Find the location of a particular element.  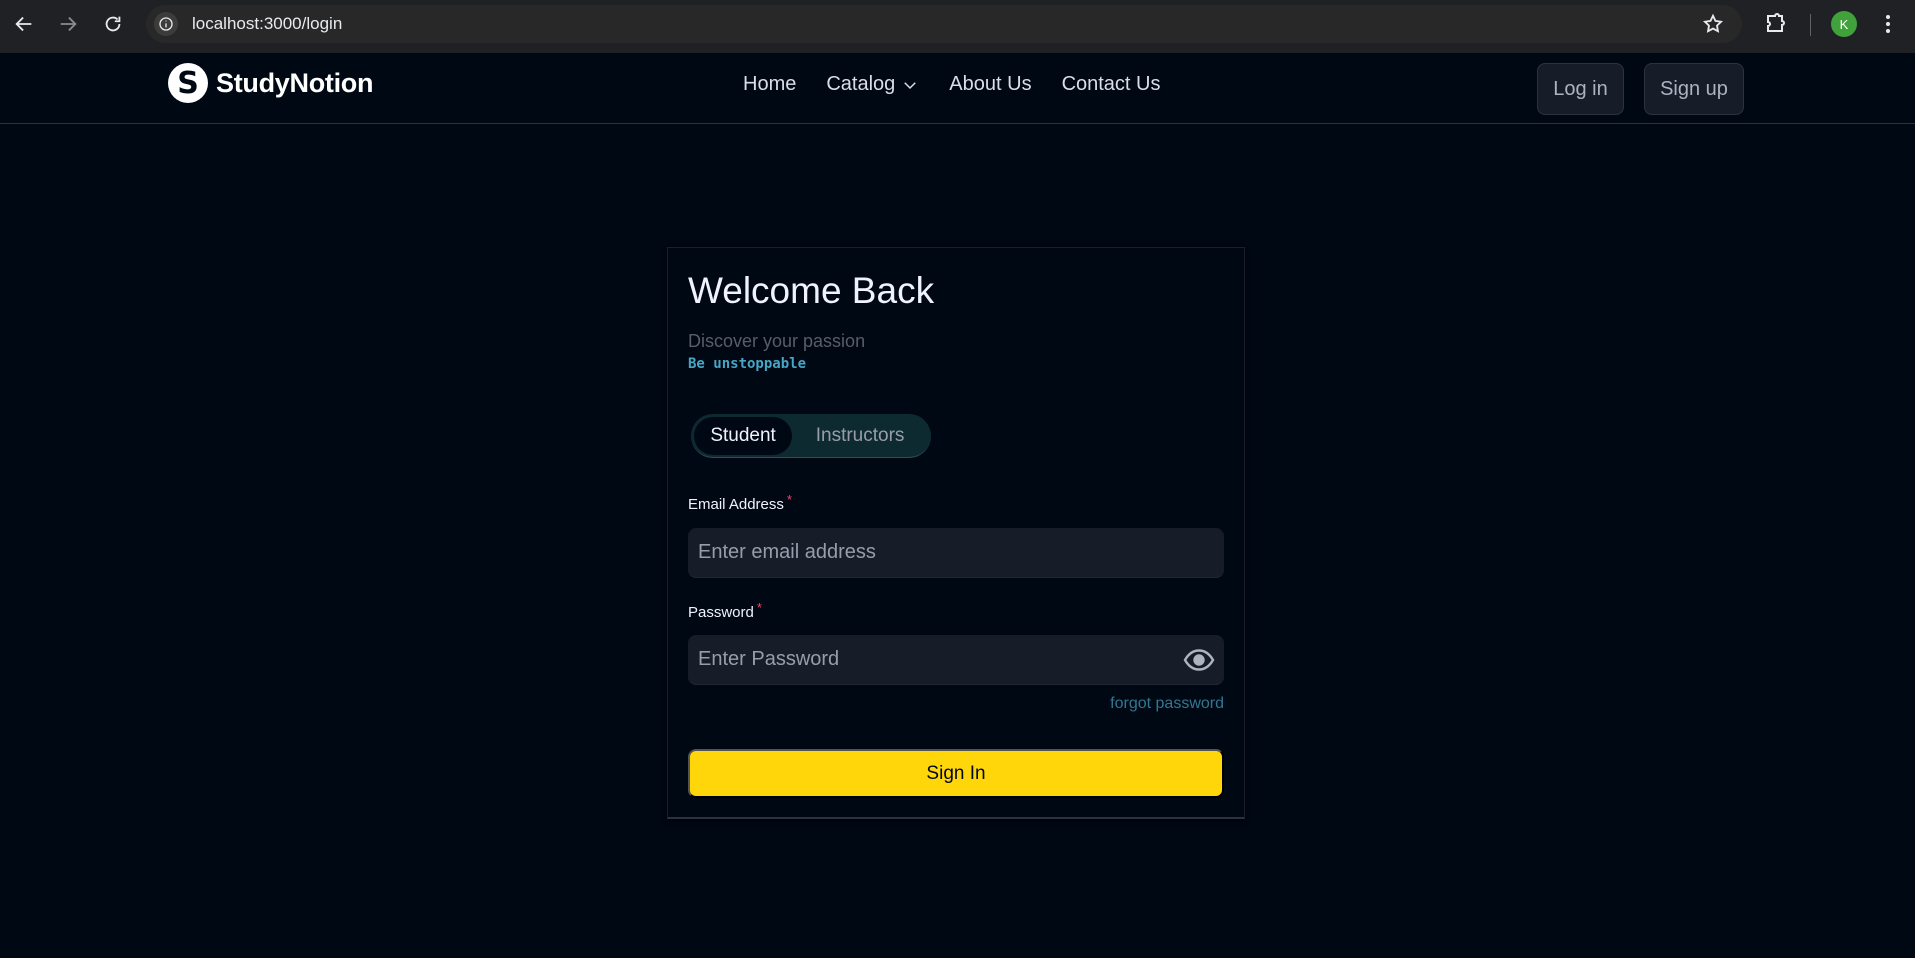

back-arrow-icon is located at coordinates (24, 24).